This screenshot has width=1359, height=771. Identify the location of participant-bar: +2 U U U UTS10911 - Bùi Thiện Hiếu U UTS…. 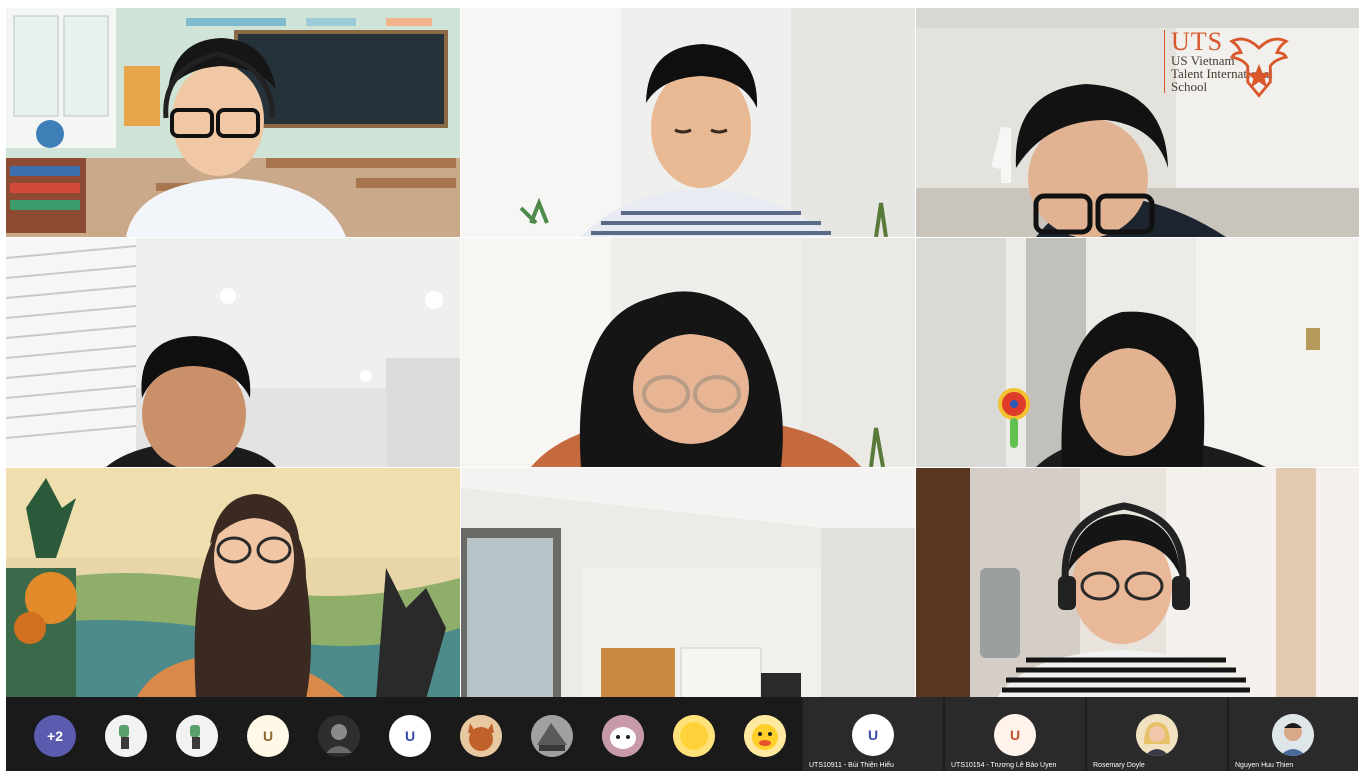
(682, 734).